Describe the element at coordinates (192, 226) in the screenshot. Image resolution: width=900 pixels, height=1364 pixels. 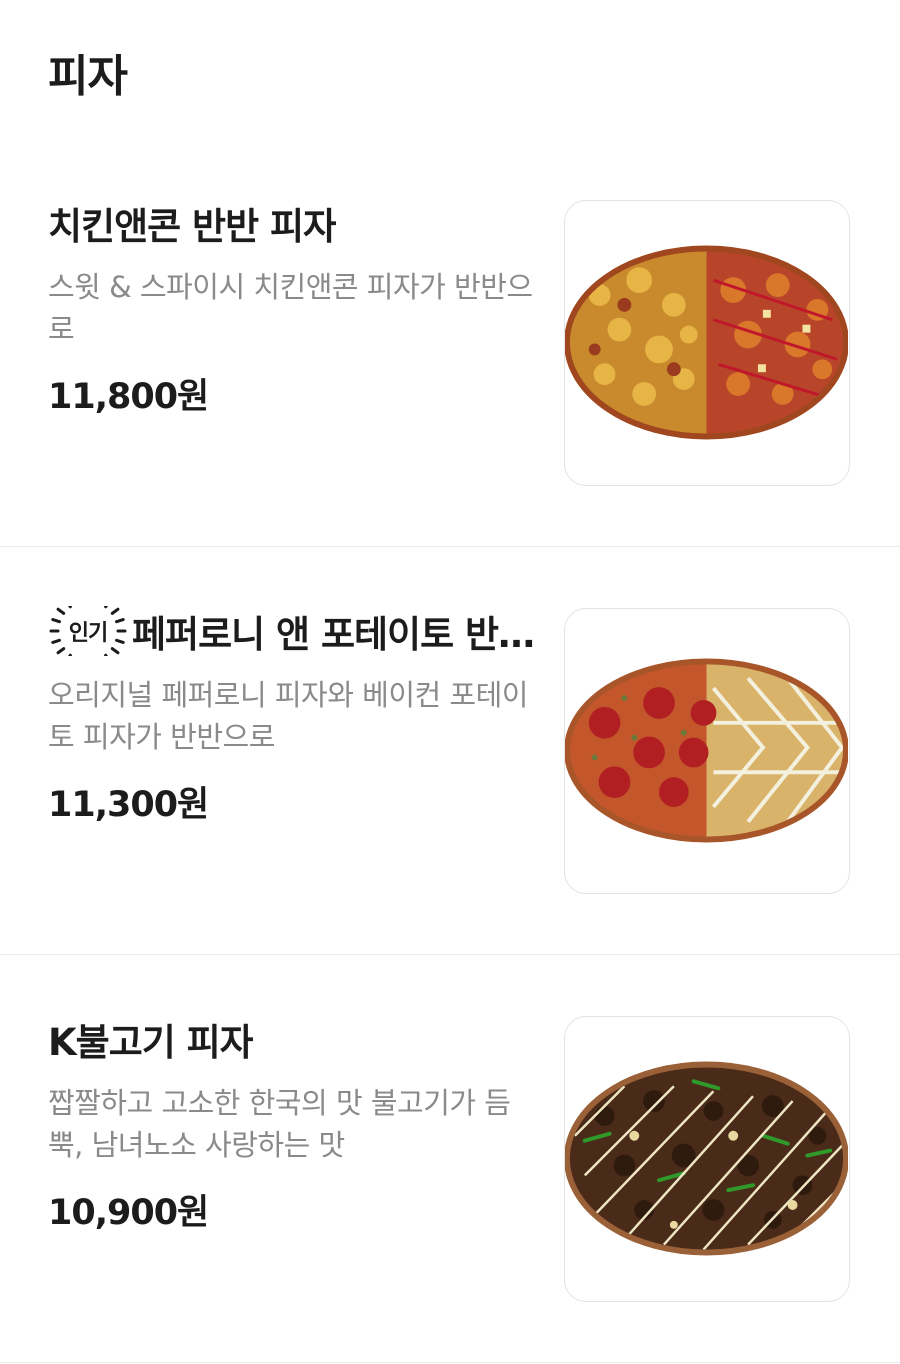
I see `menu-item-name-text: 치킨앤콘 반반 피자` at that location.